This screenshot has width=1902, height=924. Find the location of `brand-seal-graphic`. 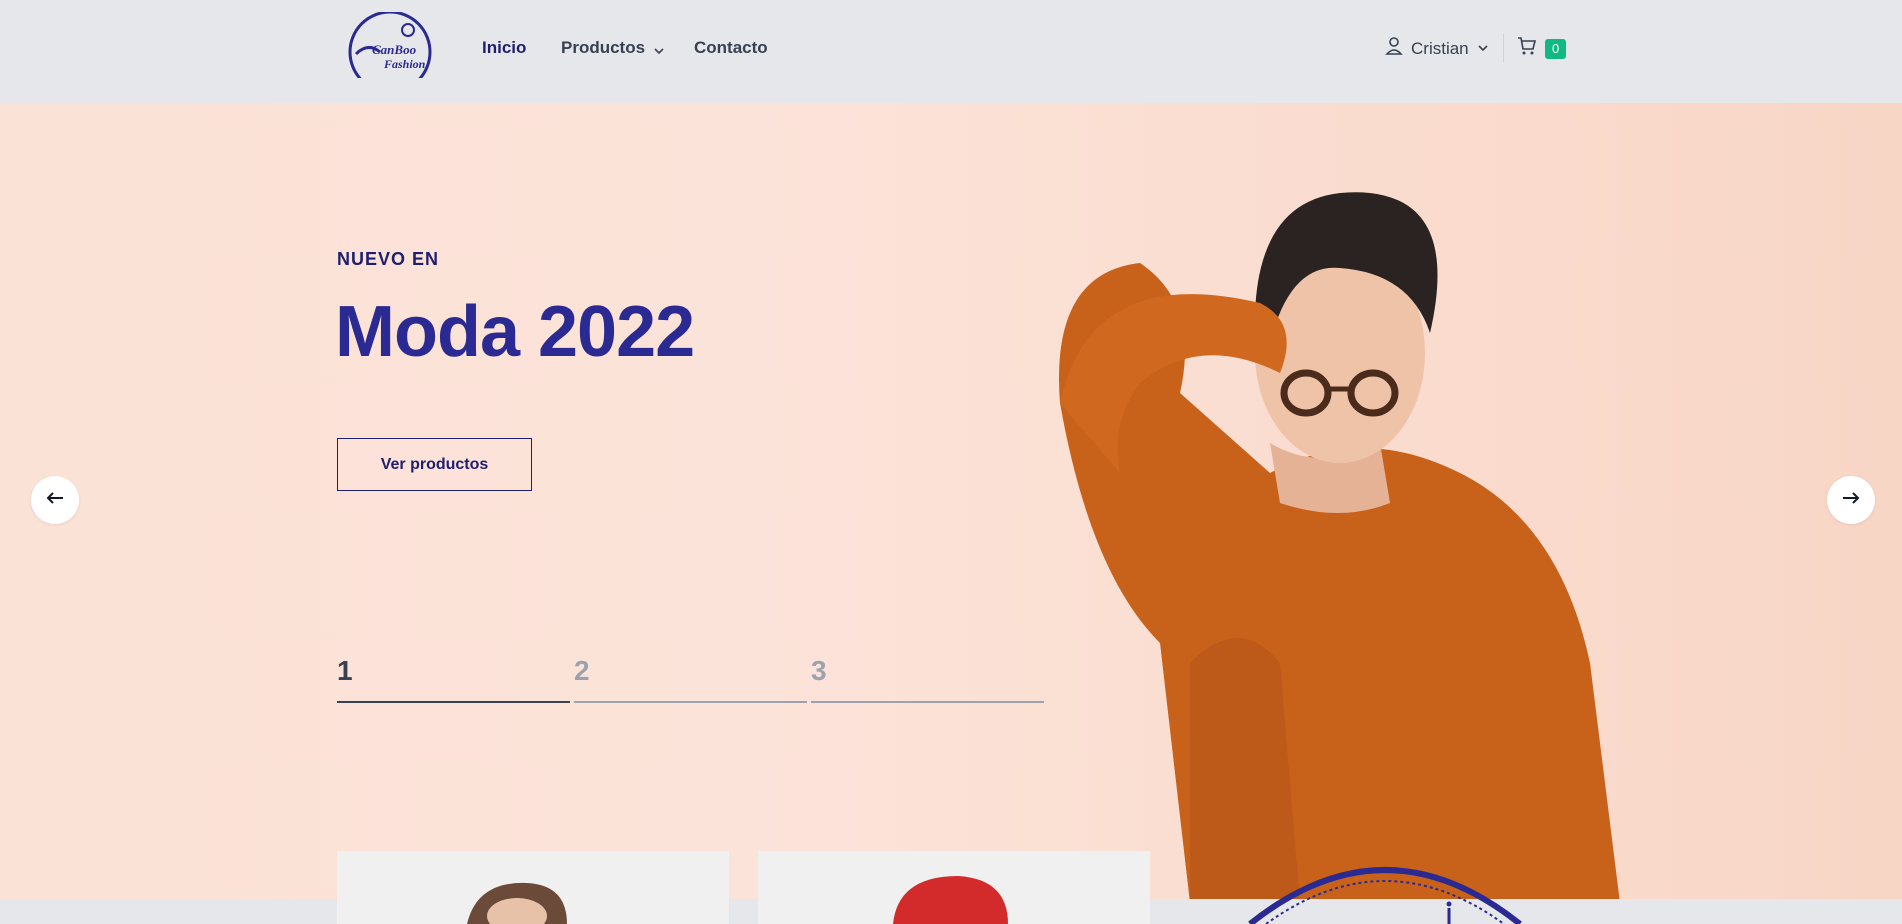

brand-seal-graphic is located at coordinates (1385, 890).